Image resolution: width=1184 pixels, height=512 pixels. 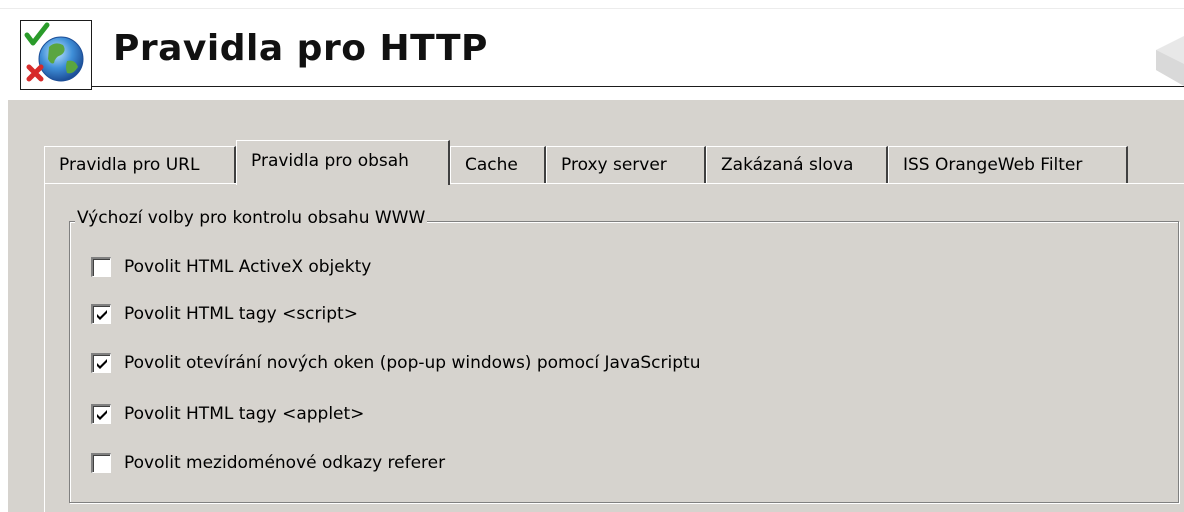 What do you see at coordinates (491, 165) in the screenshot?
I see `tab-label: Cache` at bounding box center [491, 165].